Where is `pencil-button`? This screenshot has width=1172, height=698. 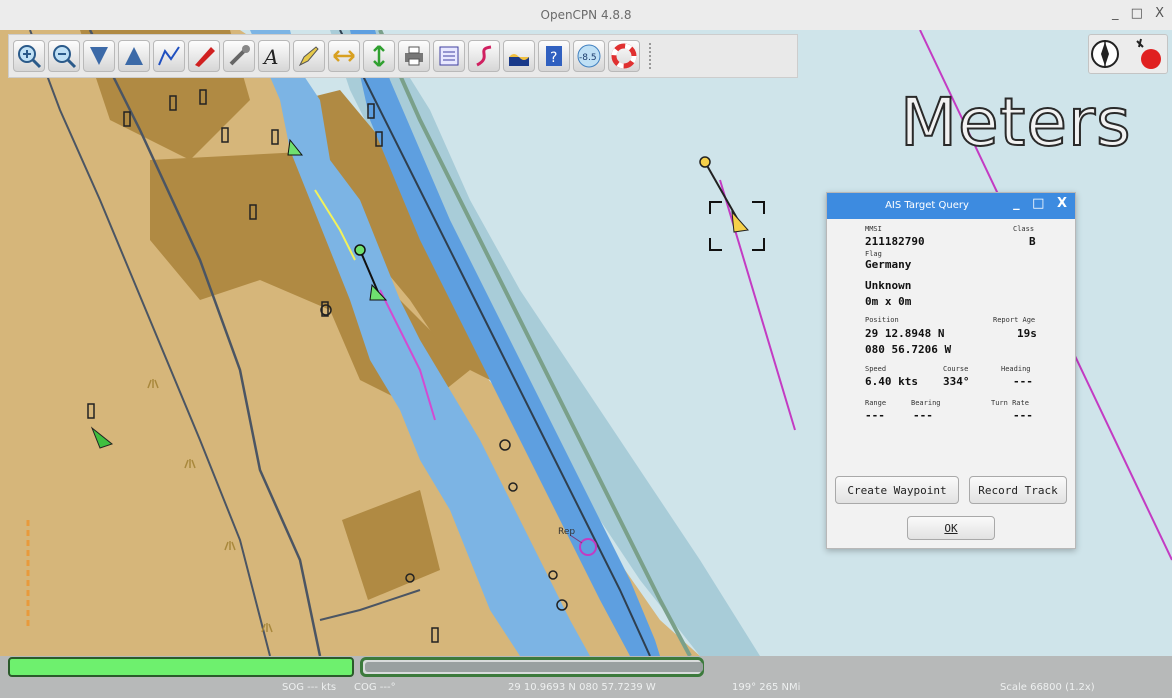
pencil-button is located at coordinates (309, 56).